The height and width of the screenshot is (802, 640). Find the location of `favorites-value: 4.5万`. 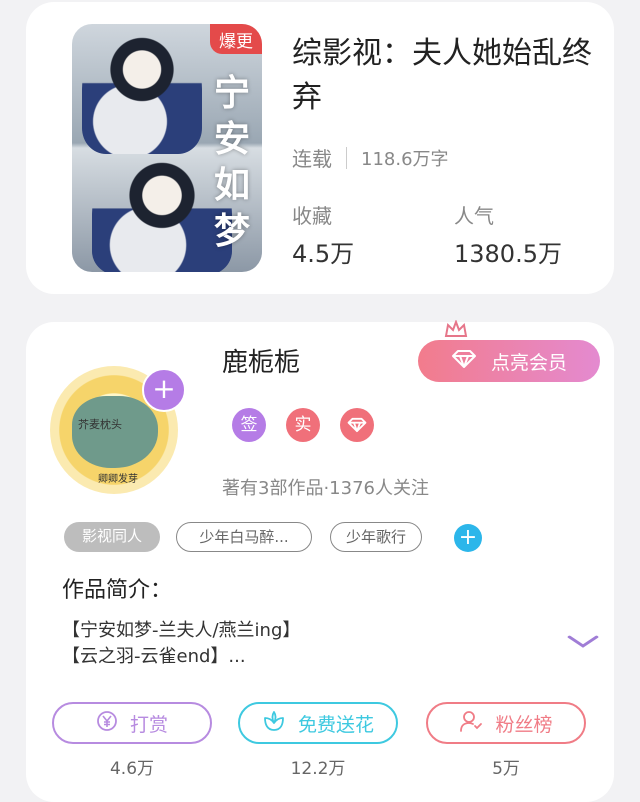

favorites-value: 4.5万 is located at coordinates (323, 254).